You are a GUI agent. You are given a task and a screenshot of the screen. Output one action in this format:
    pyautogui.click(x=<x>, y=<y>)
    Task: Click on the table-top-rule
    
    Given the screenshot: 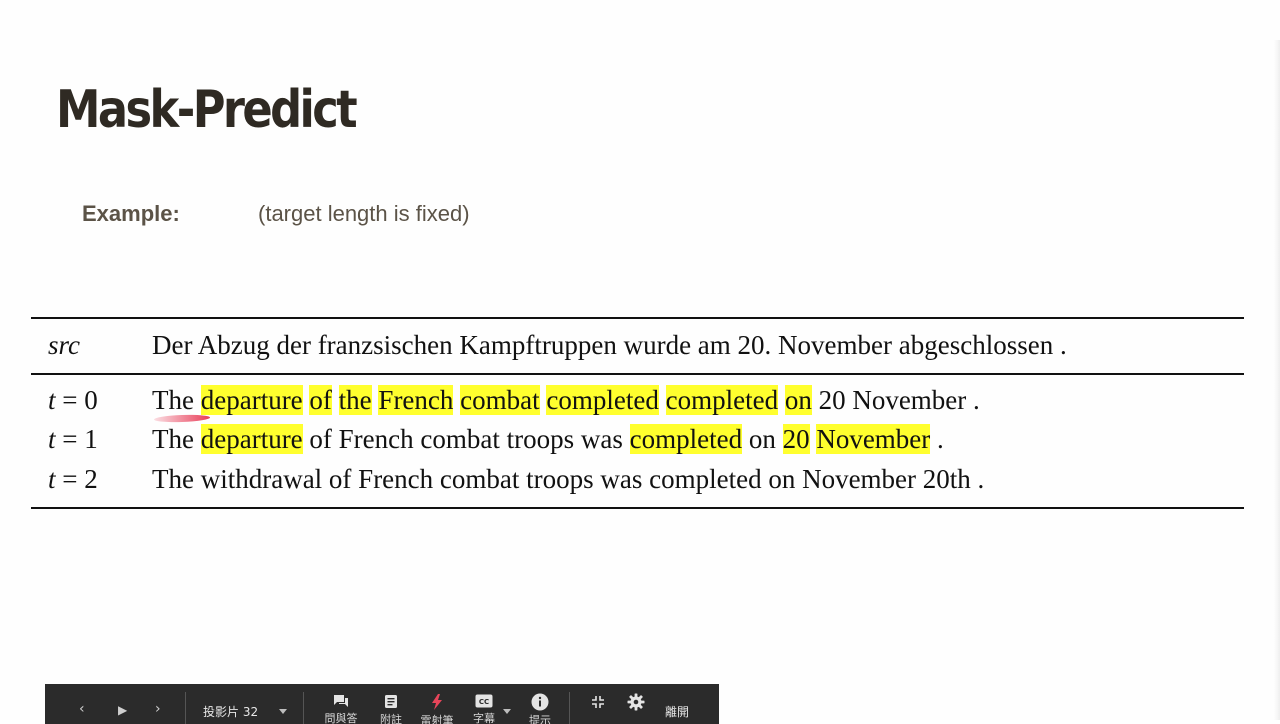 What is the action you would take?
    pyautogui.click(x=637, y=318)
    